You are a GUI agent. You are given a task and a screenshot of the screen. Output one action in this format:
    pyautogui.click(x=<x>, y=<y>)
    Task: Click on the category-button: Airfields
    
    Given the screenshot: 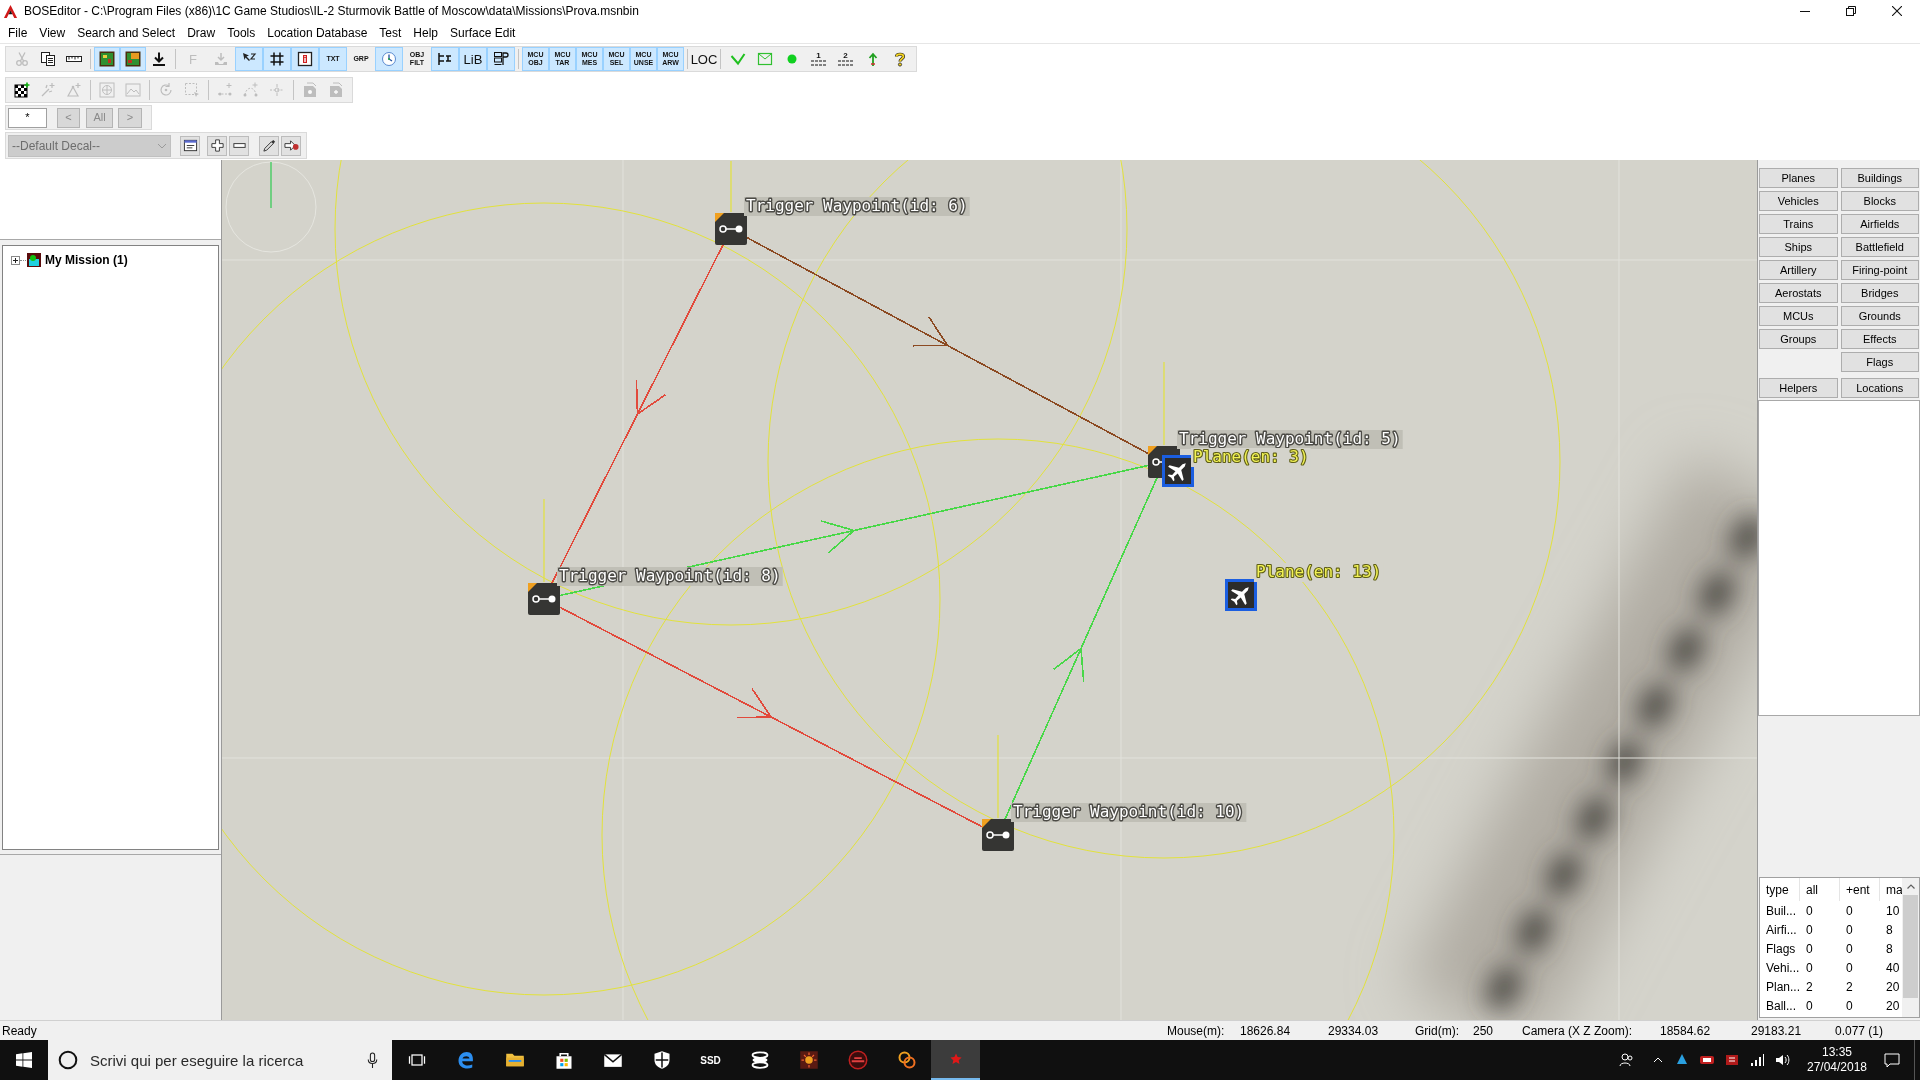 What is the action you would take?
    pyautogui.click(x=1879, y=224)
    